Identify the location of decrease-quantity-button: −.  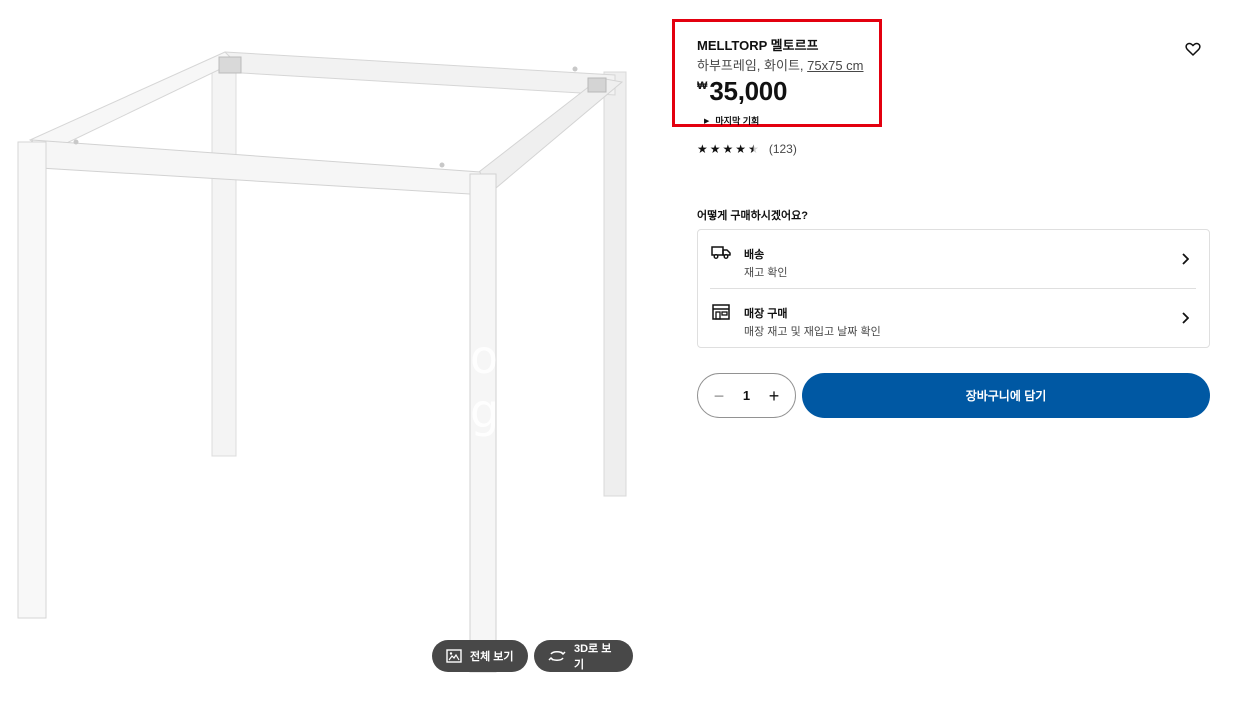
(719, 396).